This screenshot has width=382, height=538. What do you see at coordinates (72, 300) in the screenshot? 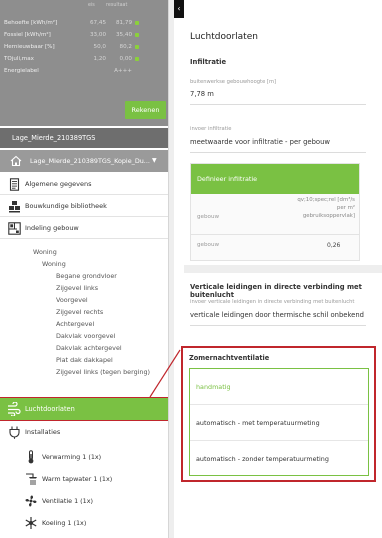
I see `tree-item: Voorgevel` at bounding box center [72, 300].